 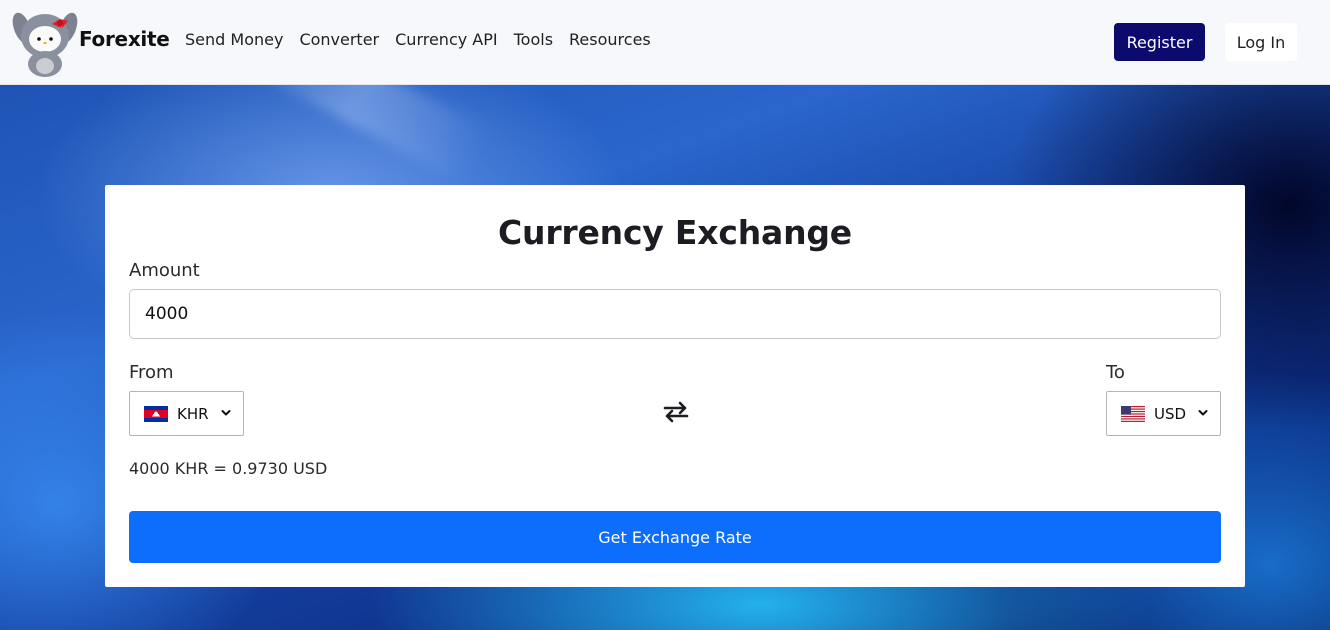 What do you see at coordinates (156, 414) in the screenshot?
I see `cambodia-flag-icon` at bounding box center [156, 414].